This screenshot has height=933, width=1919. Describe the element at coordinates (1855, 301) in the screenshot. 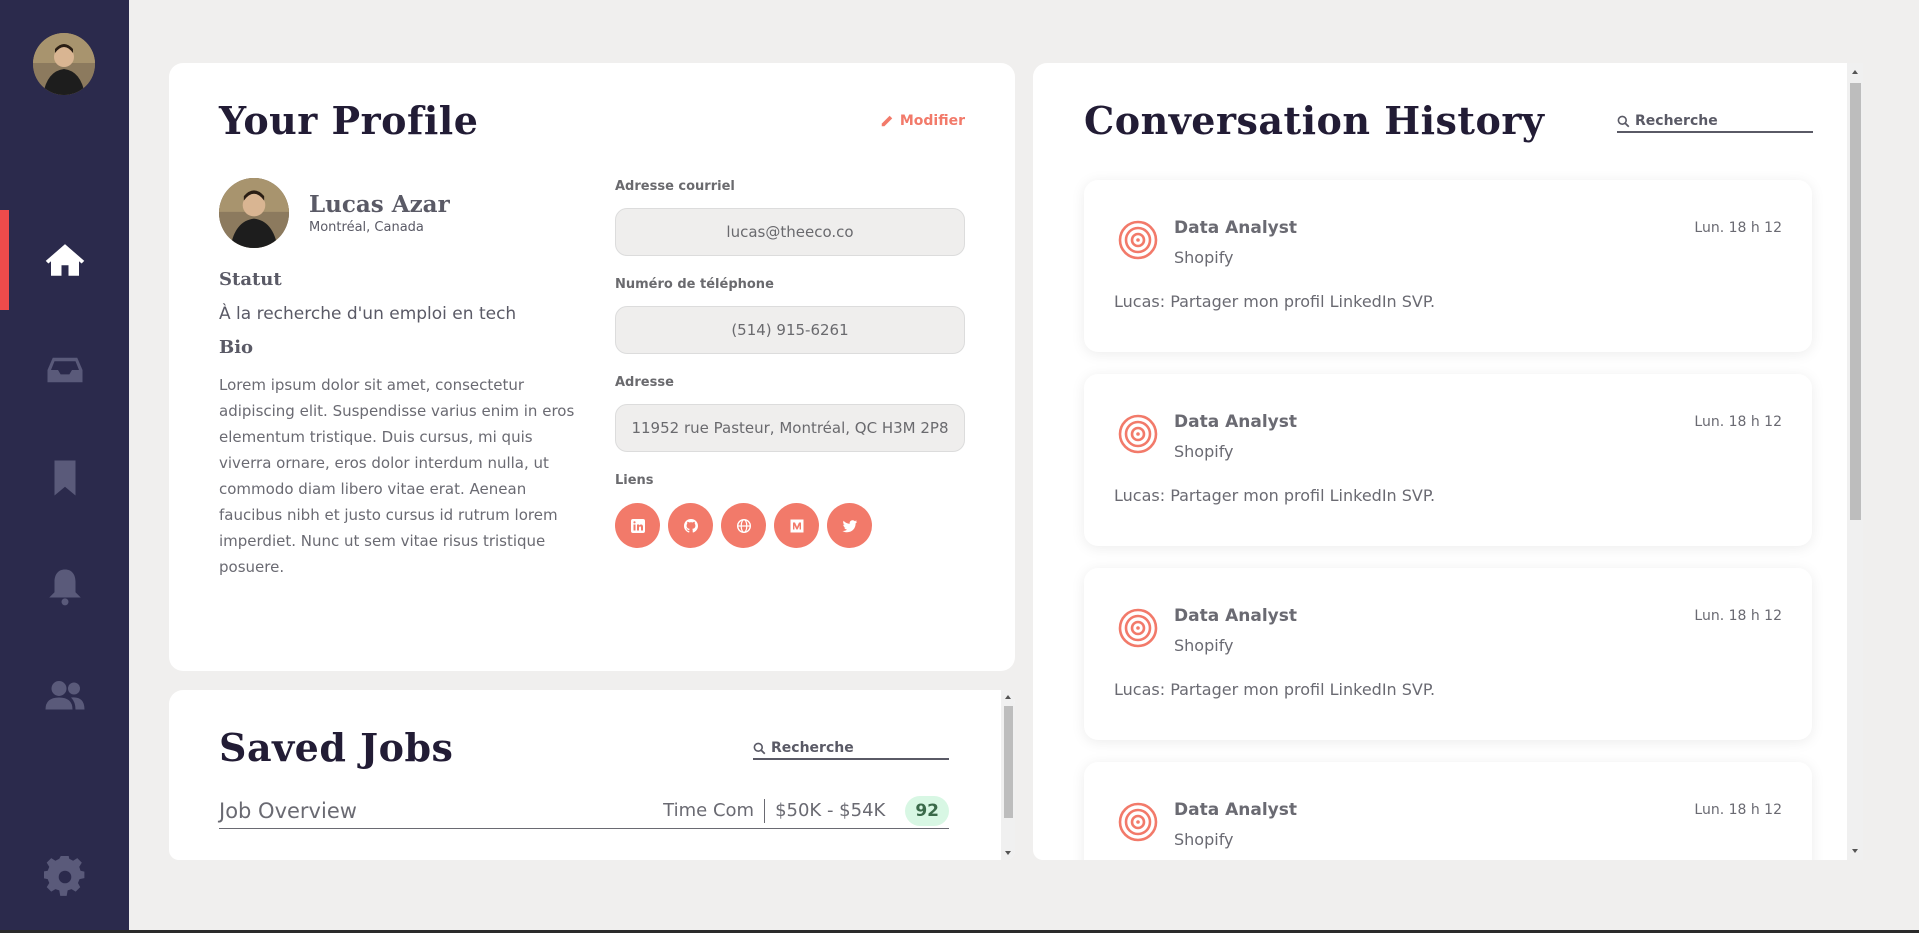

I see `conversation-scroll-thumb` at that location.